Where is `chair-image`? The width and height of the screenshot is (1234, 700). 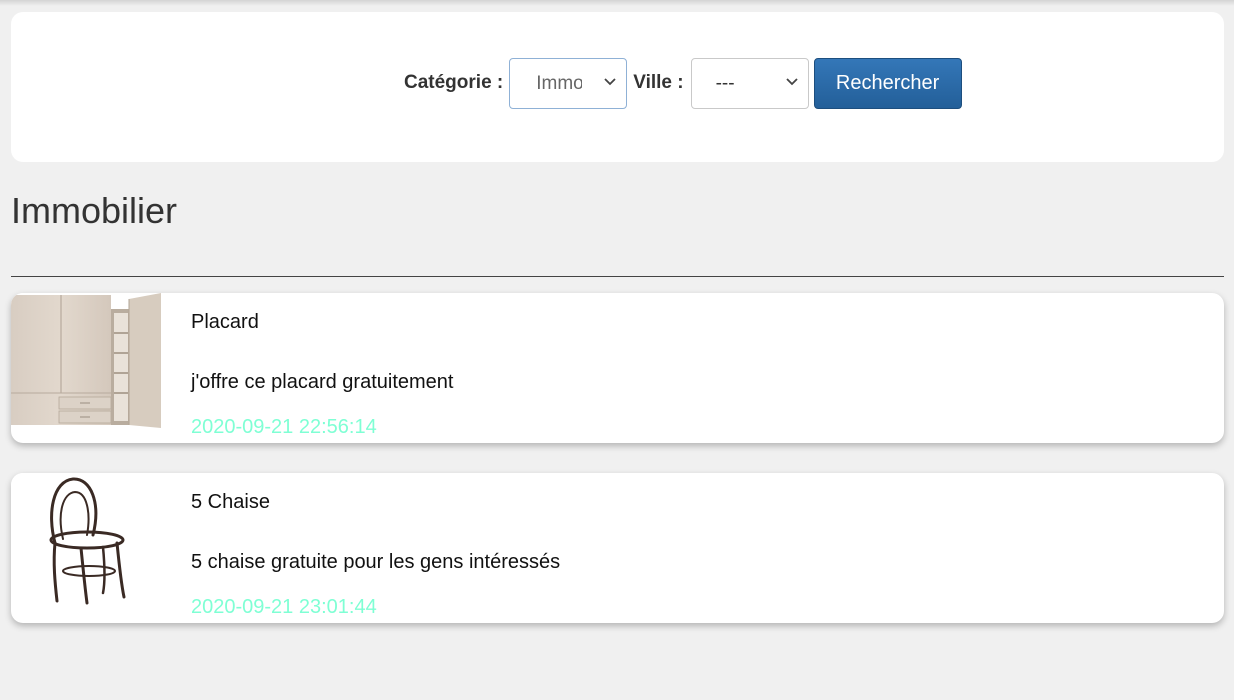
chair-image is located at coordinates (86, 540).